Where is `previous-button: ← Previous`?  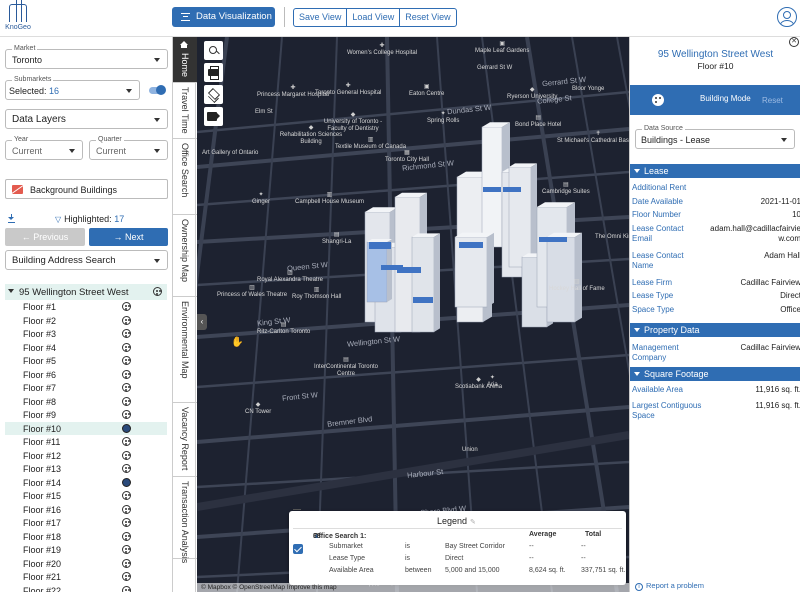
previous-button: ← Previous is located at coordinates (45, 237).